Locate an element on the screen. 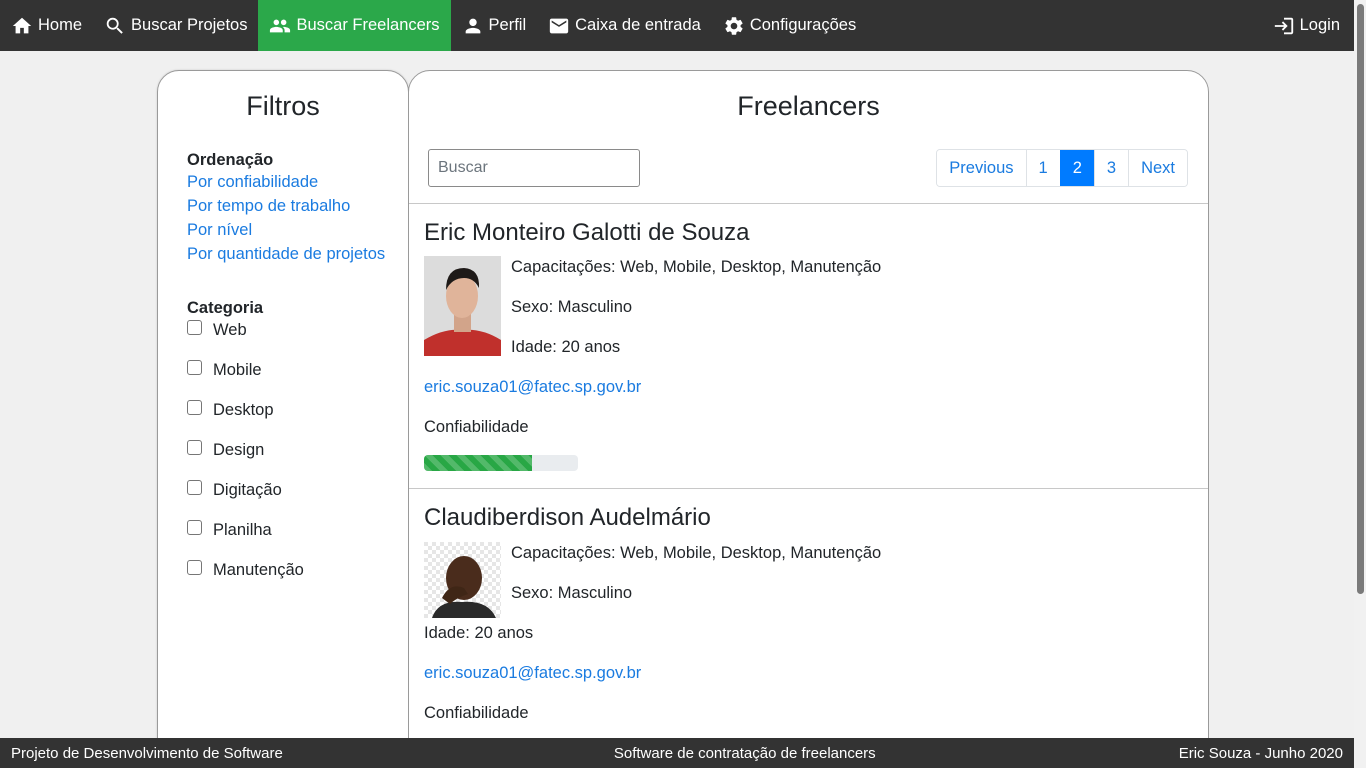 This screenshot has width=1366, height=768. category-desktop: Desktop is located at coordinates (297, 410).